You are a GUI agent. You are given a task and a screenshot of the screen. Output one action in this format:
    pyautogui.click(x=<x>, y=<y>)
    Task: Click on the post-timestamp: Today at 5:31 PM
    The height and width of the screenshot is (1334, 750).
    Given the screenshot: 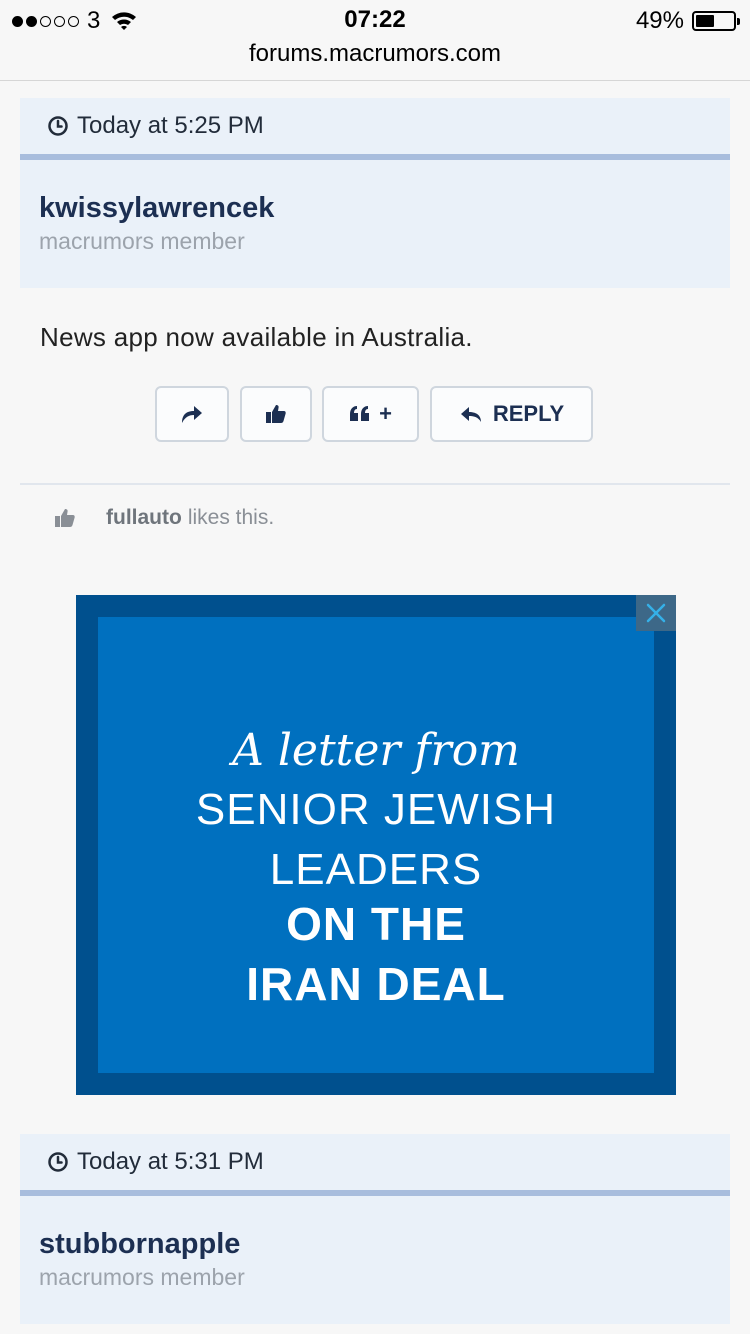 What is the action you would take?
    pyautogui.click(x=170, y=1162)
    